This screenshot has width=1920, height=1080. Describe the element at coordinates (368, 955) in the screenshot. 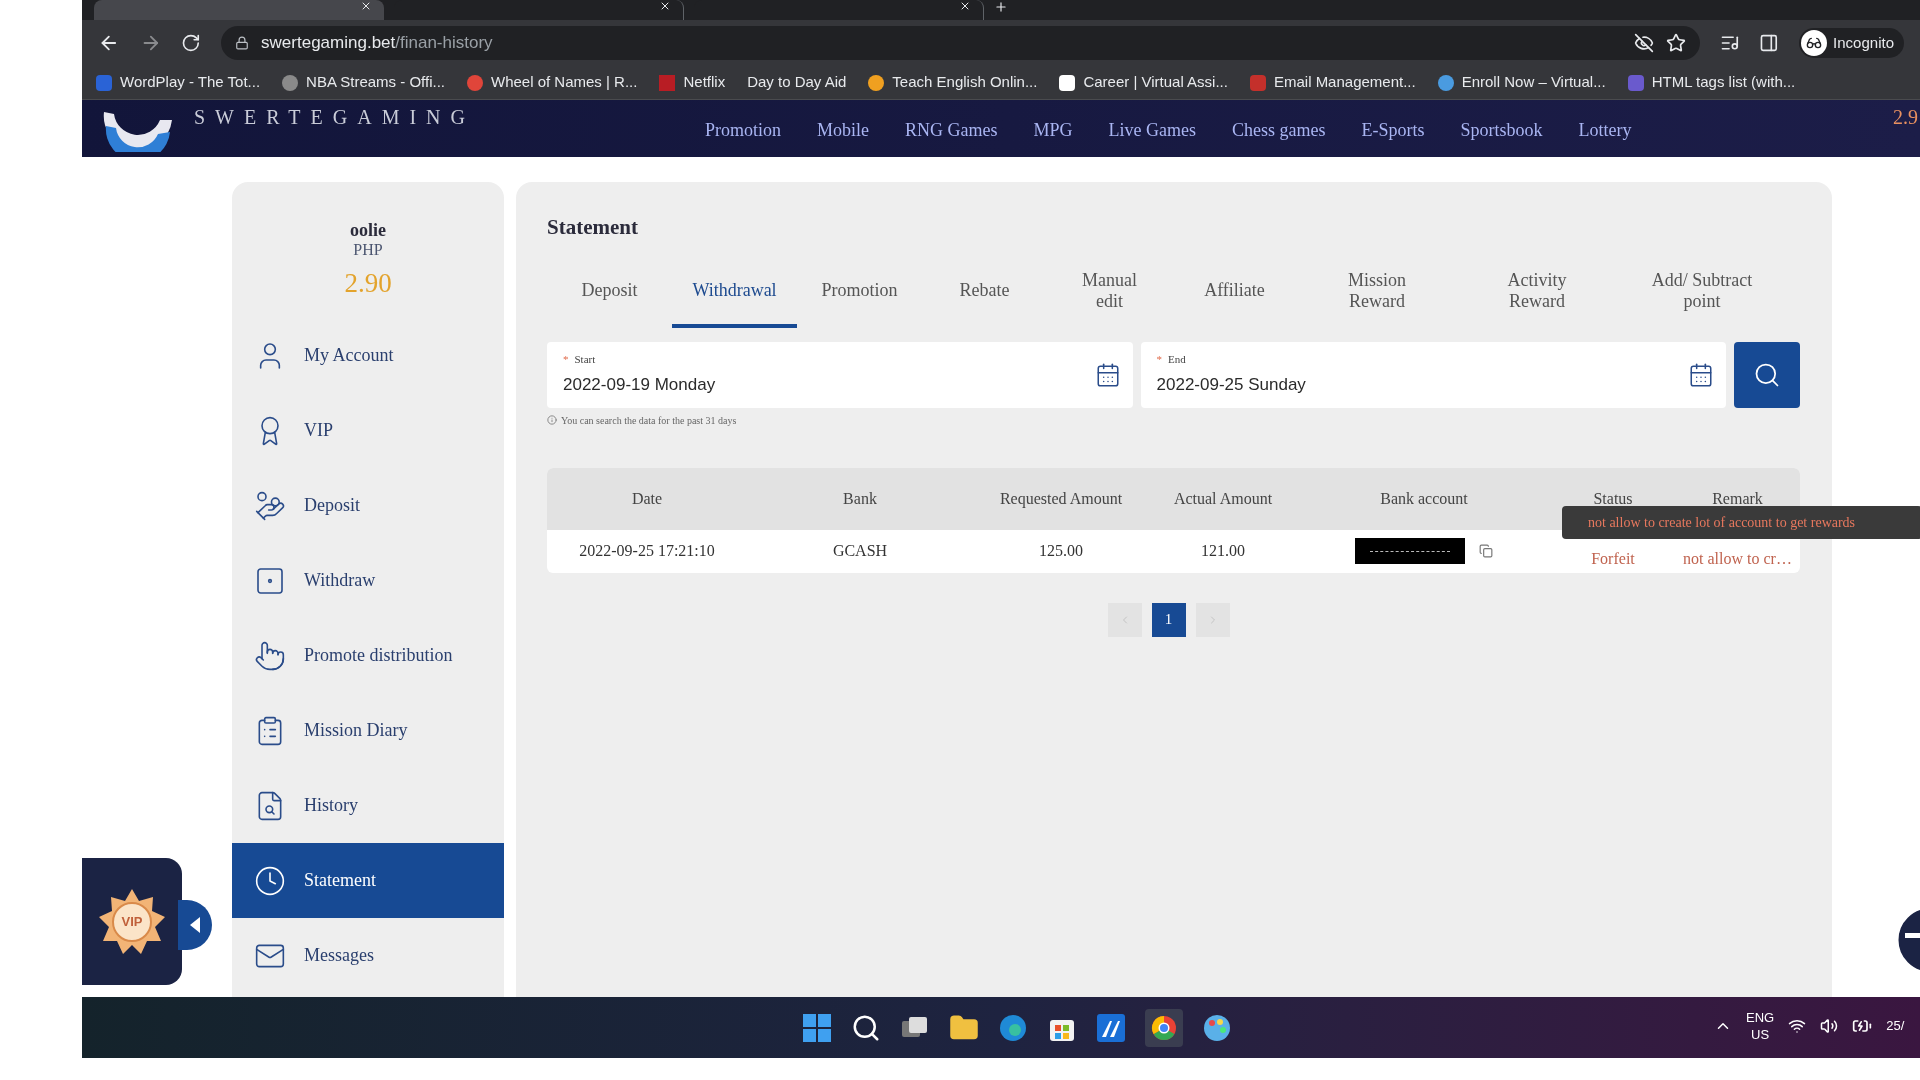

I see `sidebar-item: Messages` at that location.